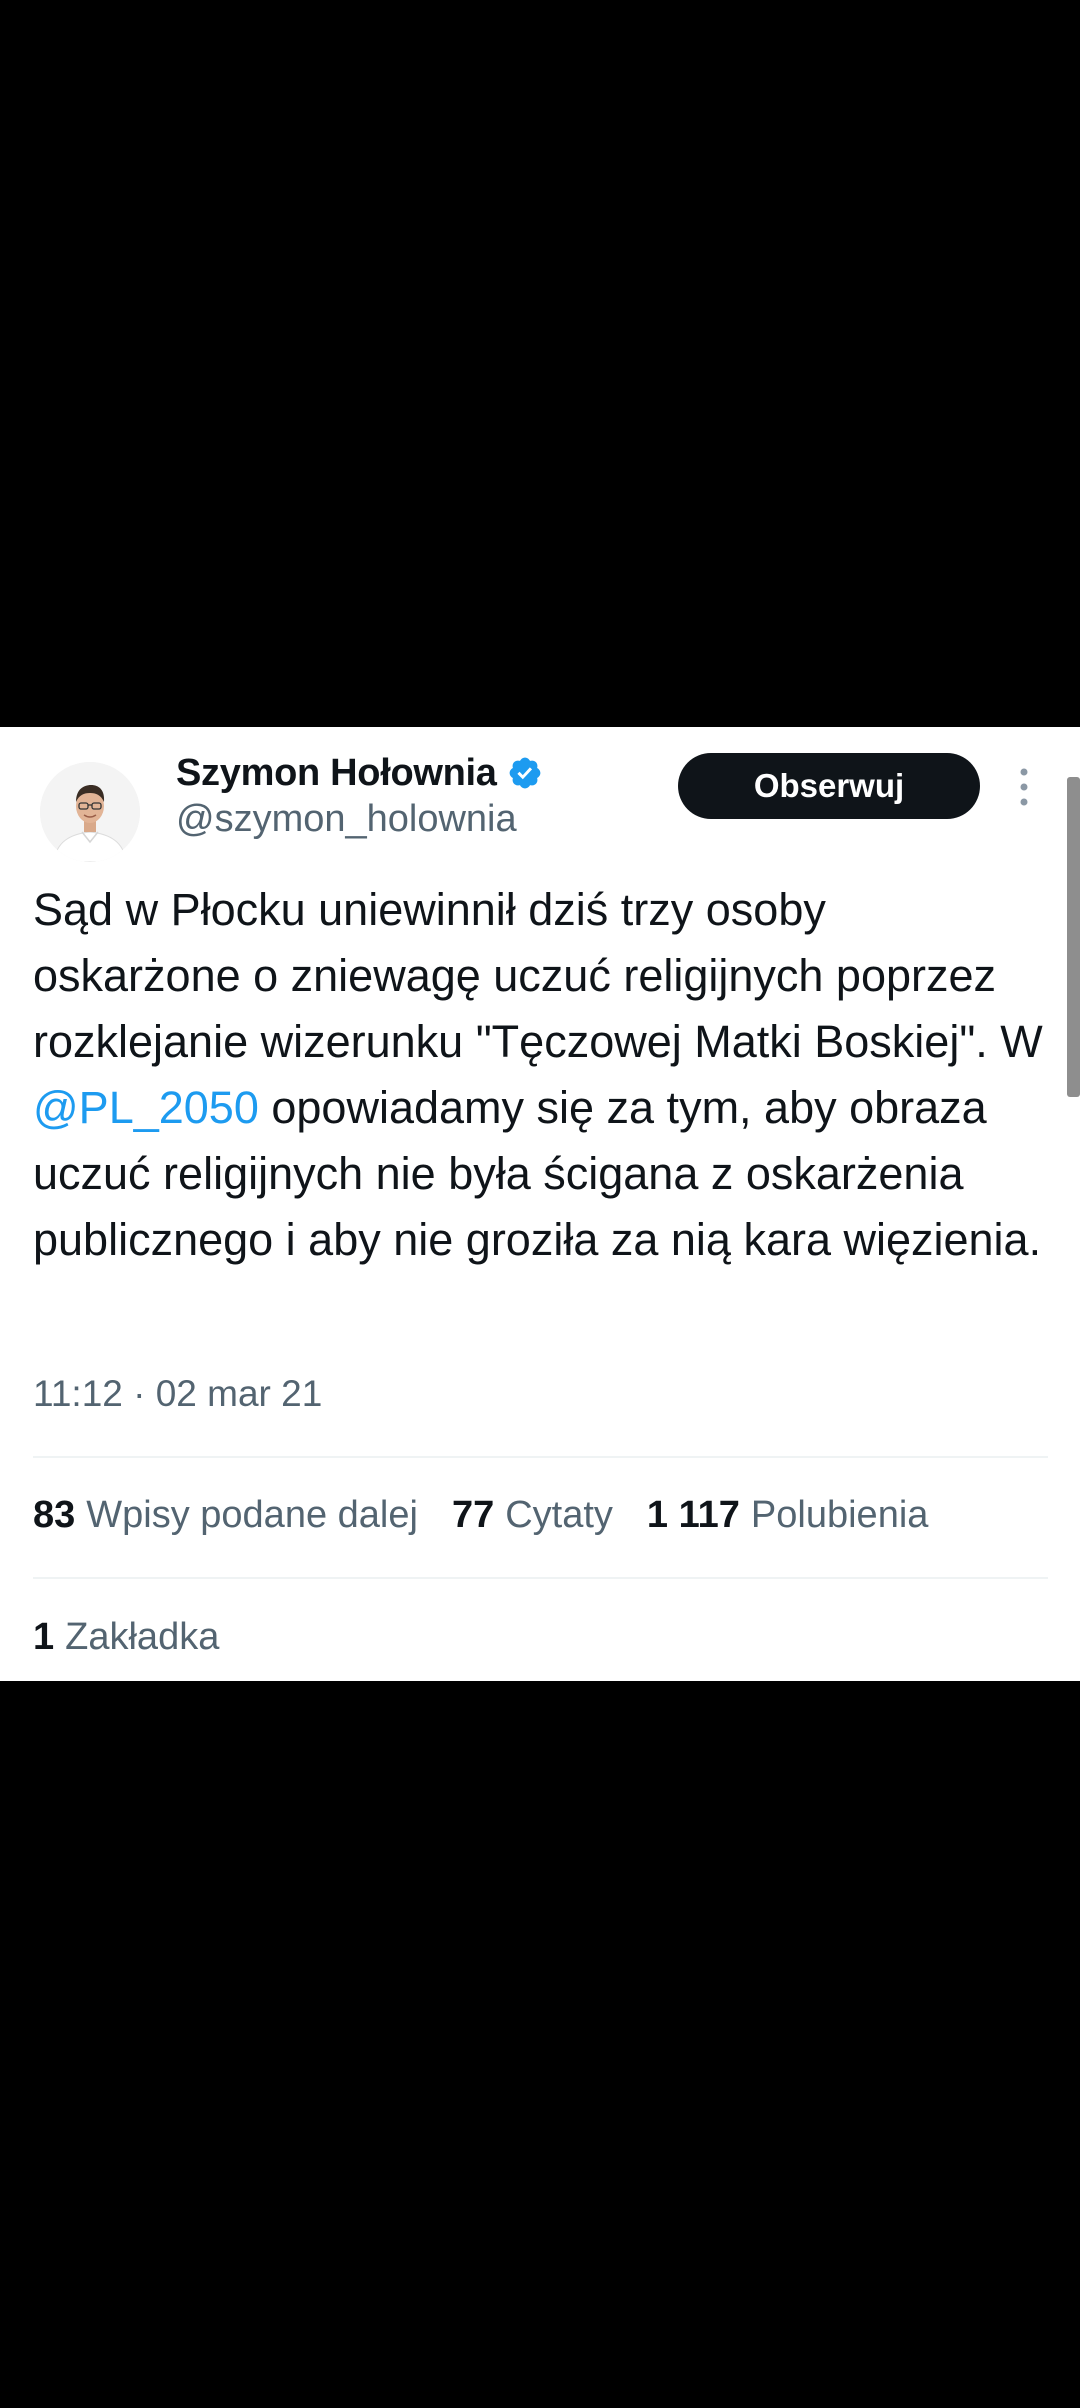 Image resolution: width=1080 pixels, height=2408 pixels. I want to click on follow-button: Obserwuj, so click(829, 786).